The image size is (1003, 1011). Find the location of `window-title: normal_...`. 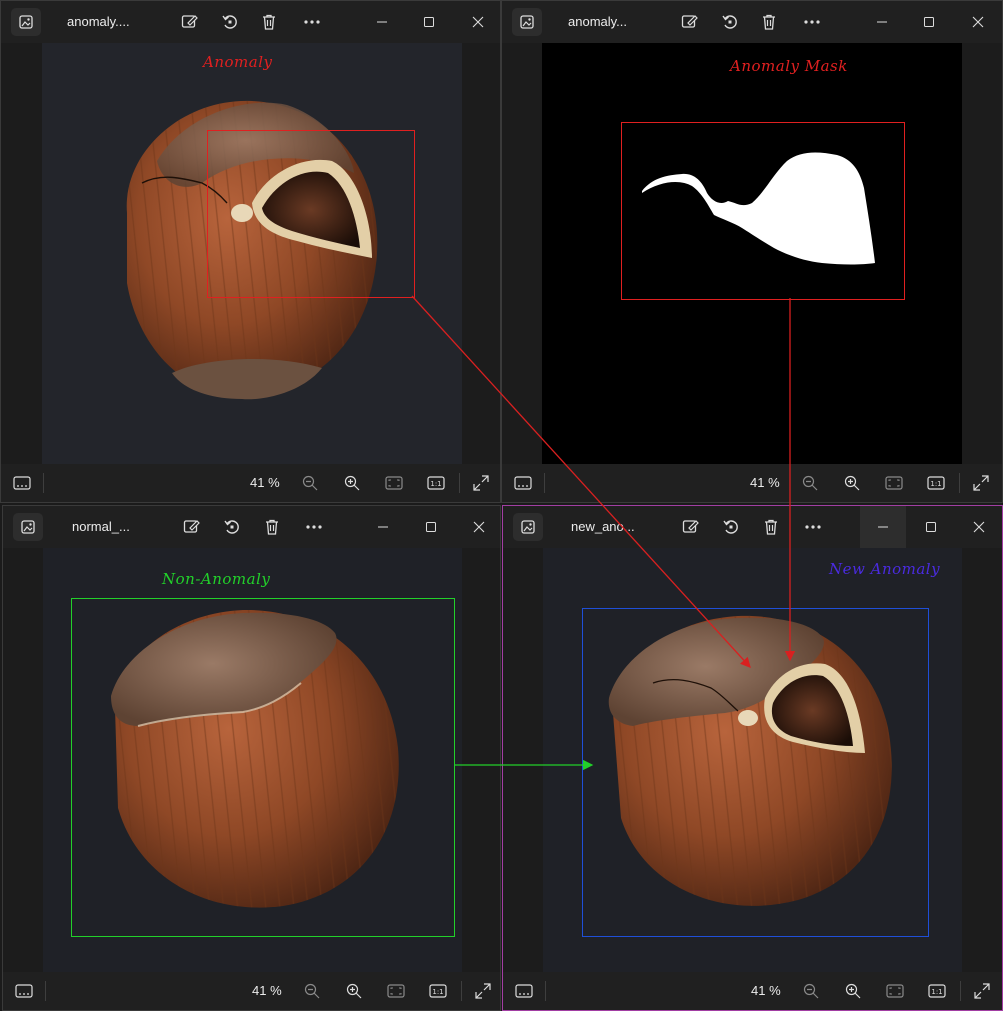

window-title: normal_... is located at coordinates (101, 526).